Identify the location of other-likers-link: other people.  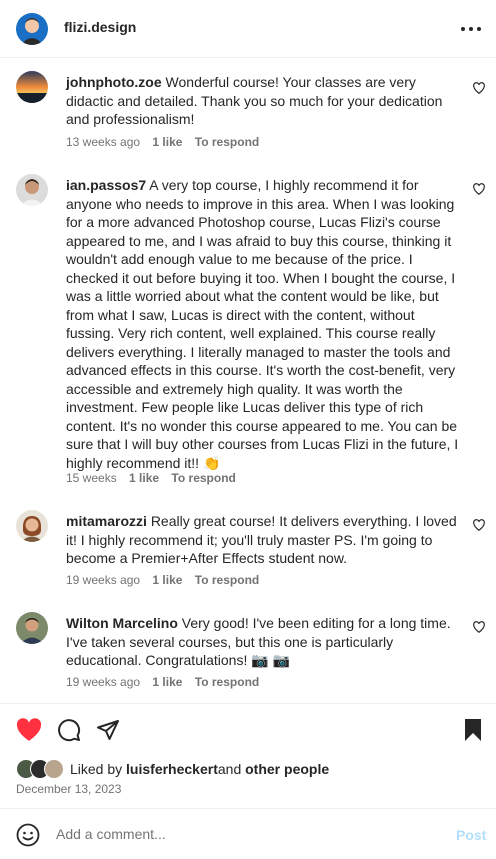
(287, 769).